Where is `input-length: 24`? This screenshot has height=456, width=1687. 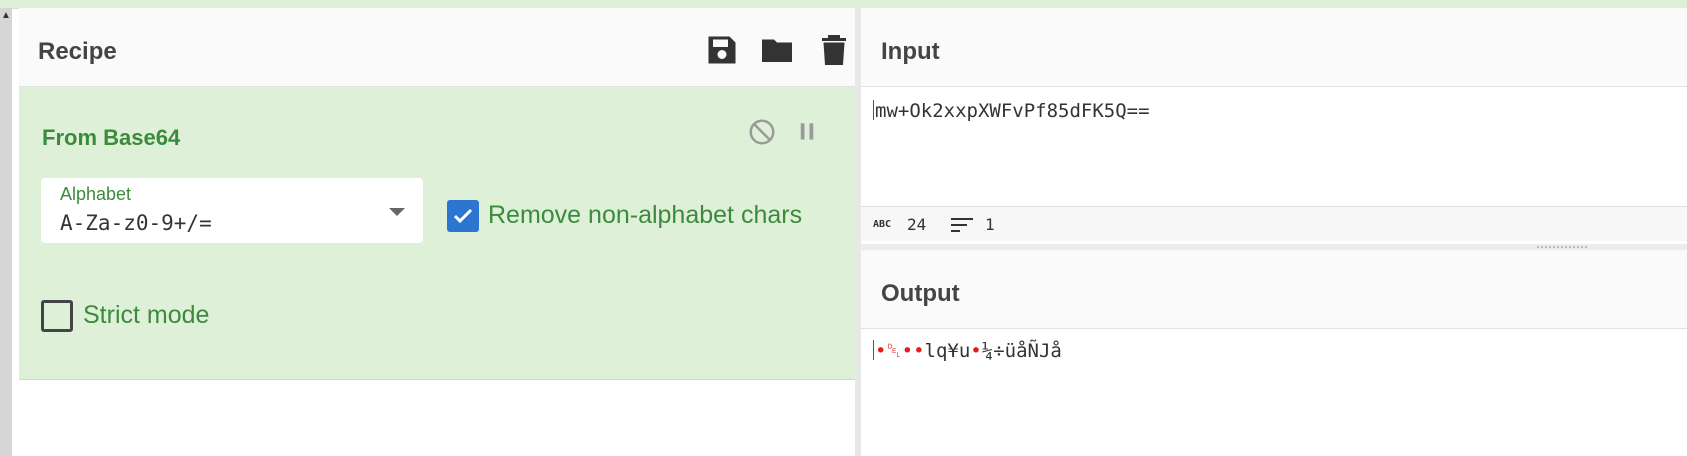 input-length: 24 is located at coordinates (917, 224).